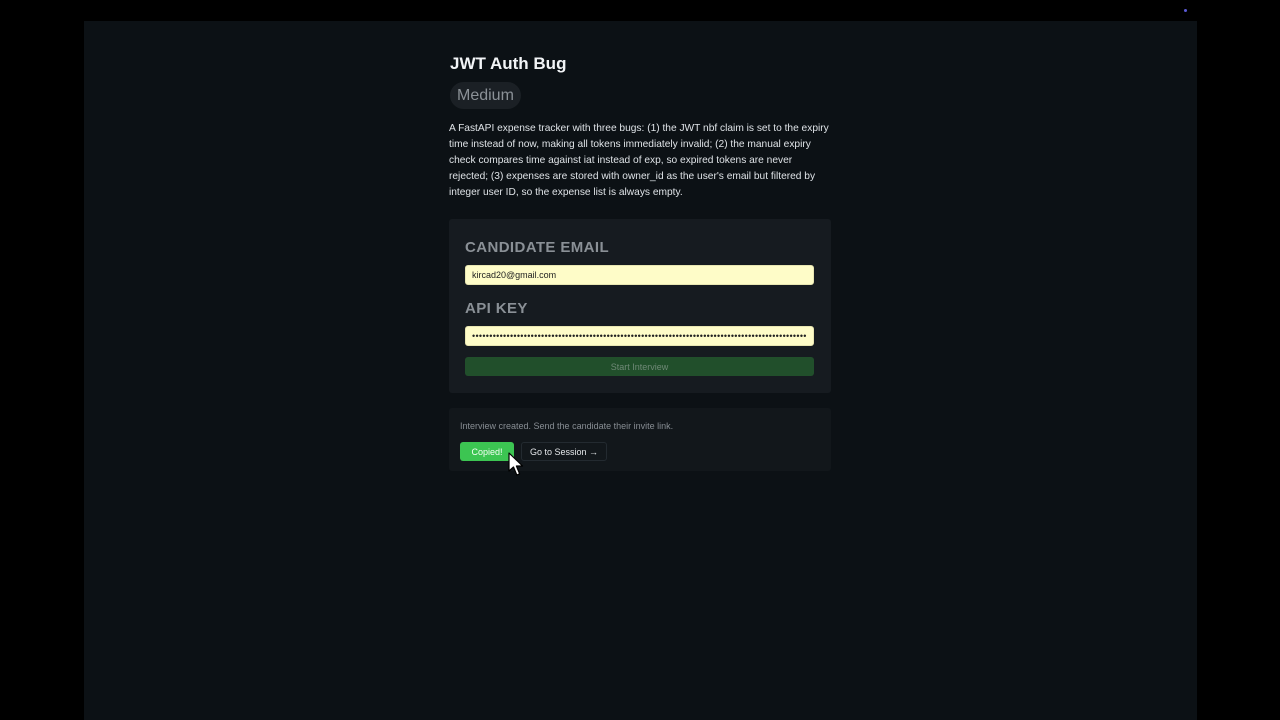  I want to click on api-key-label: API KEY, so click(496, 308).